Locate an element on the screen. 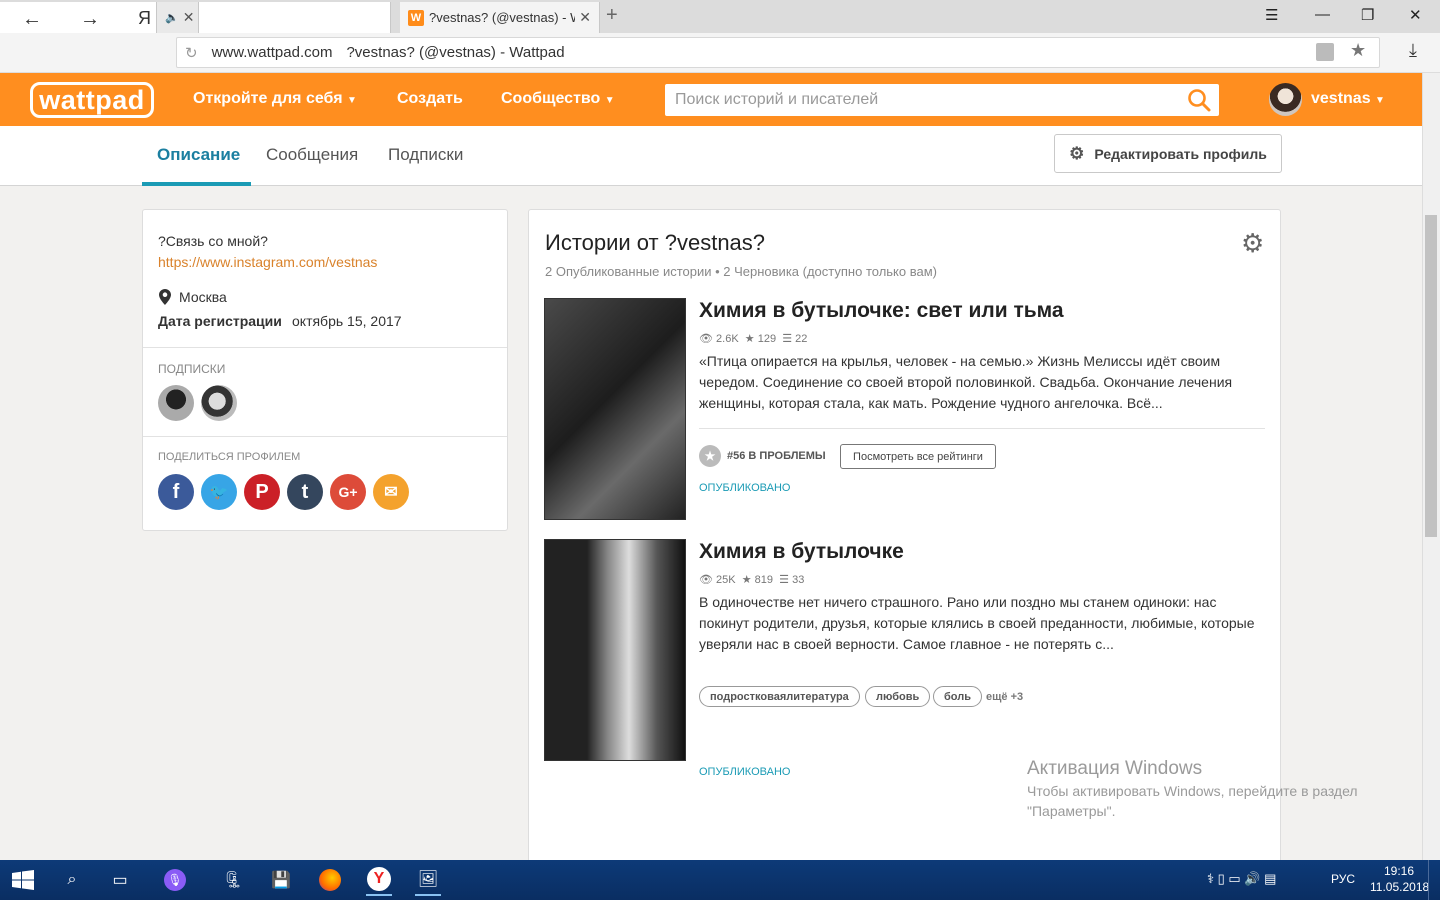 Image resolution: width=1440 pixels, height=900 pixels. tab-about: Описание is located at coordinates (198, 155).